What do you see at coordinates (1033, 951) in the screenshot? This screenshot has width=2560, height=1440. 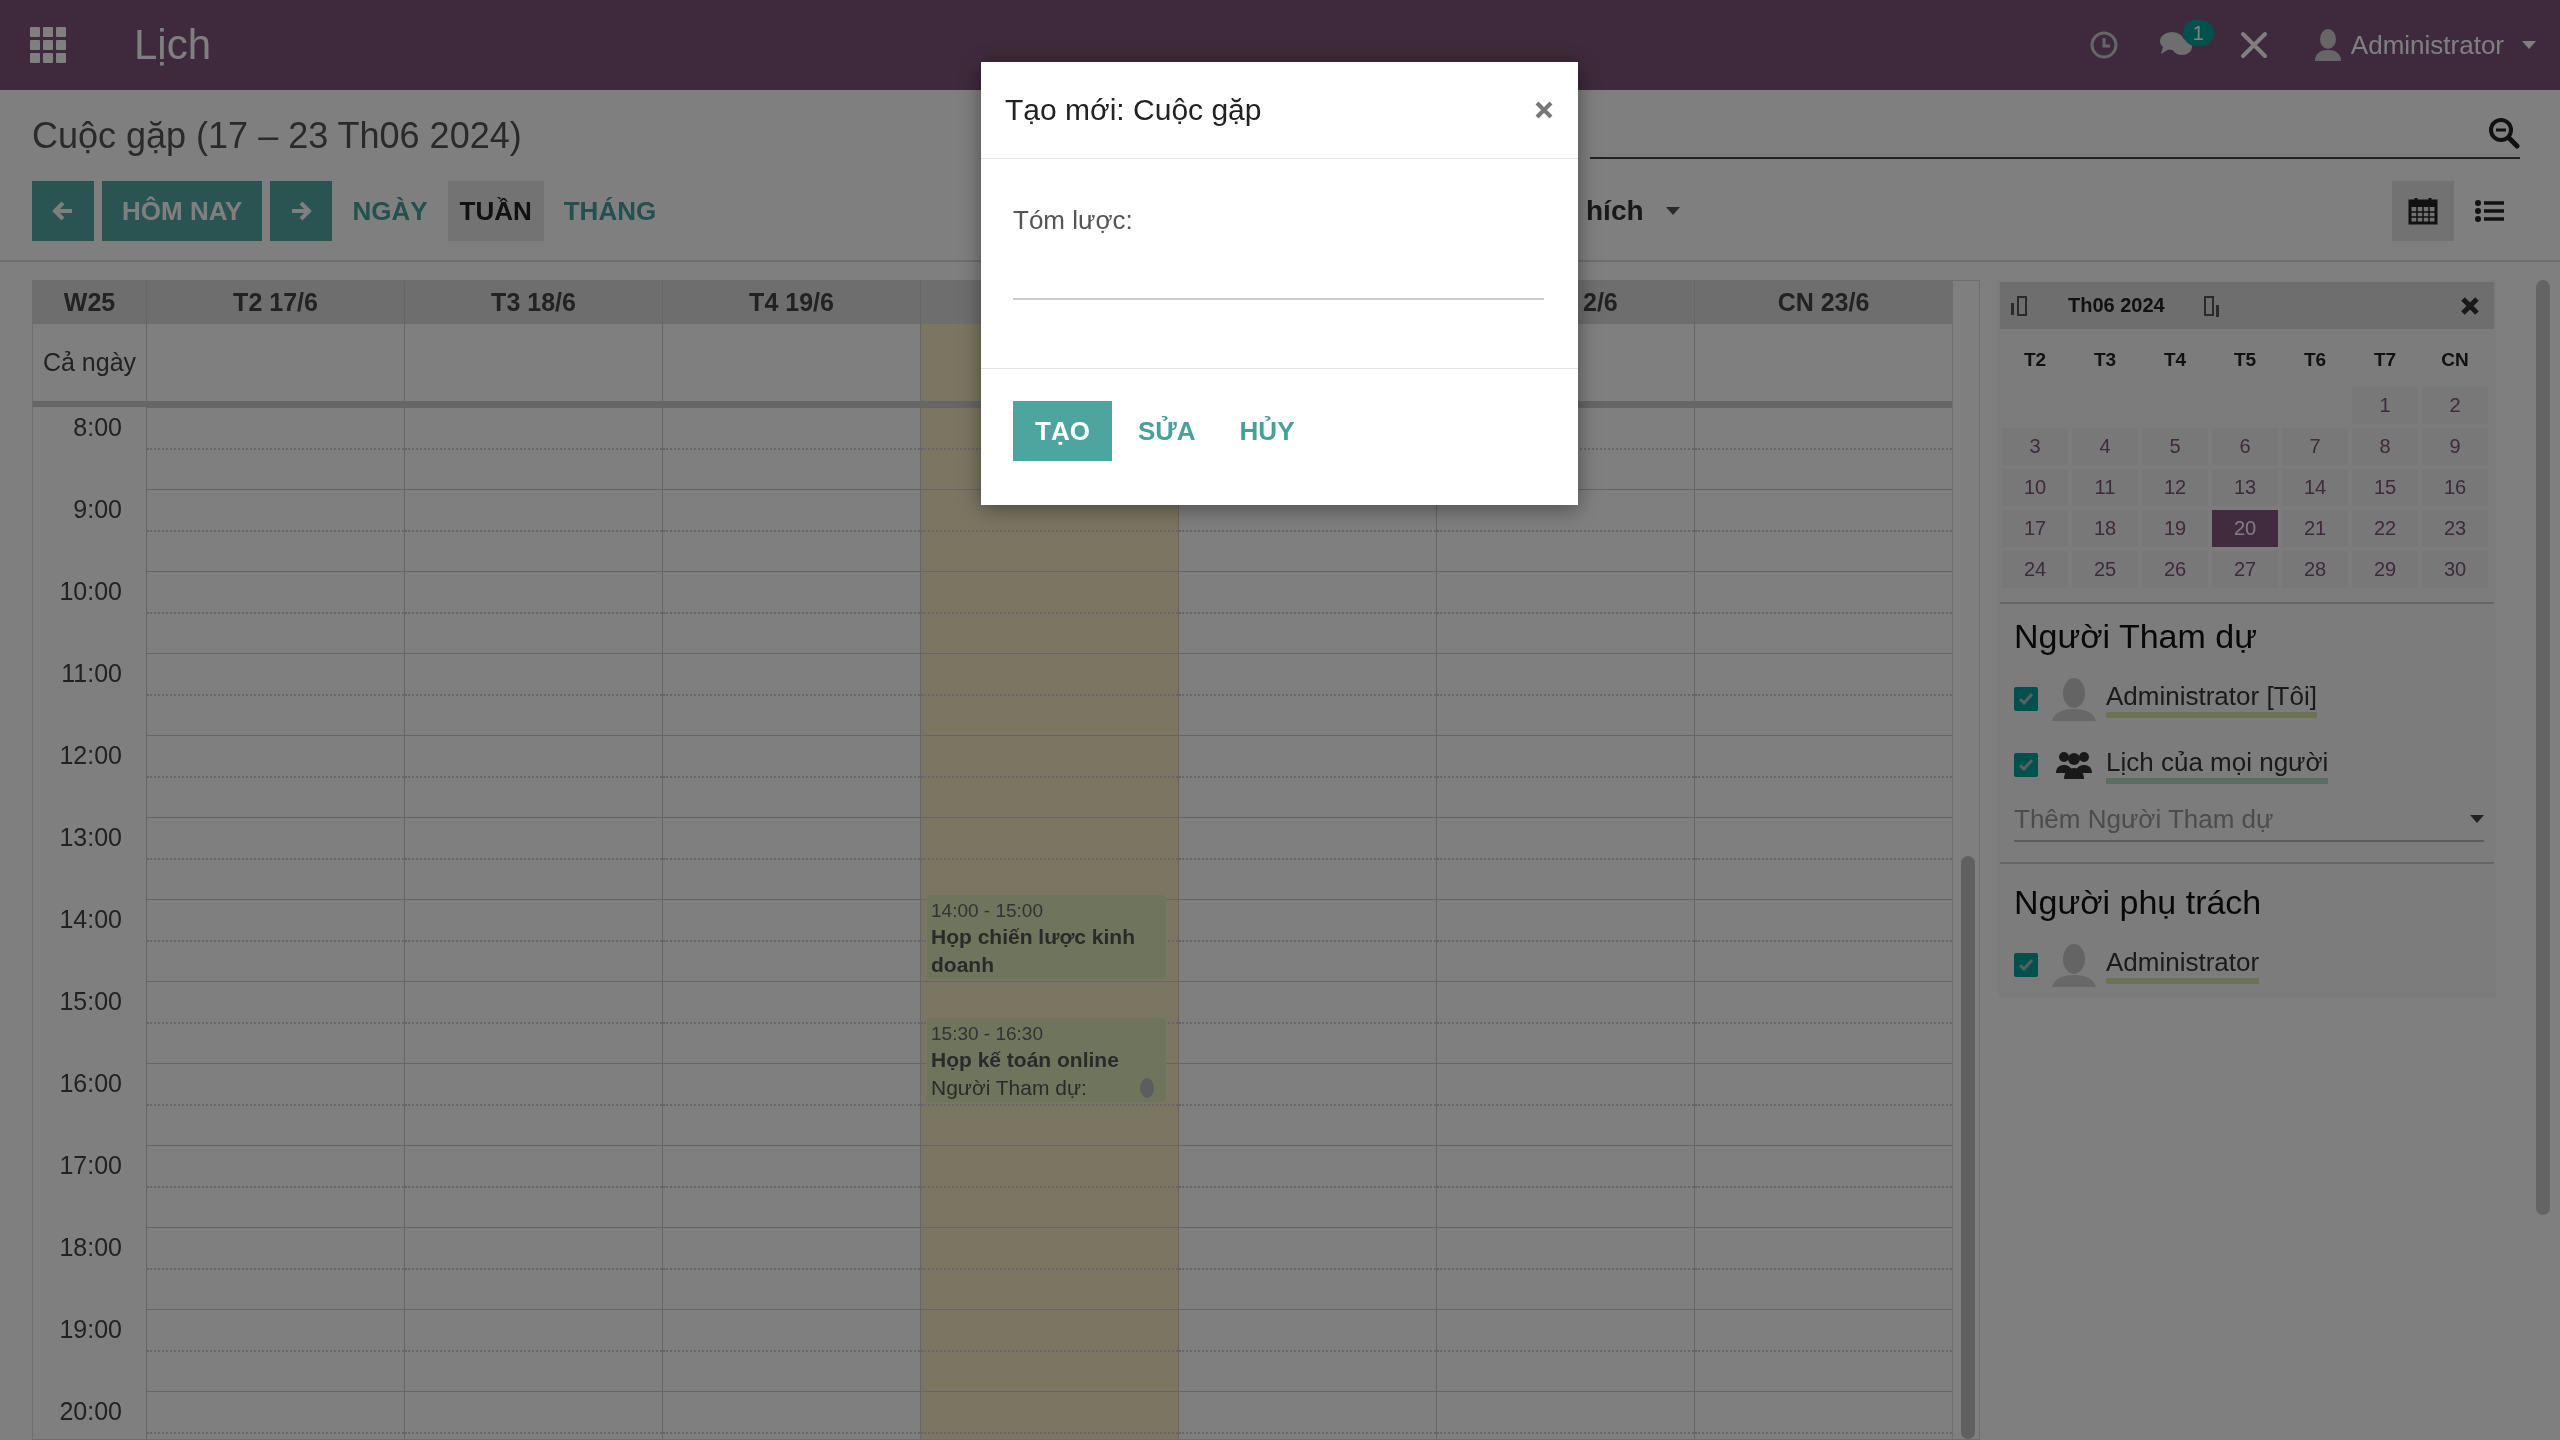 I see `event-title: Họp chiến lược kinh doanh` at bounding box center [1033, 951].